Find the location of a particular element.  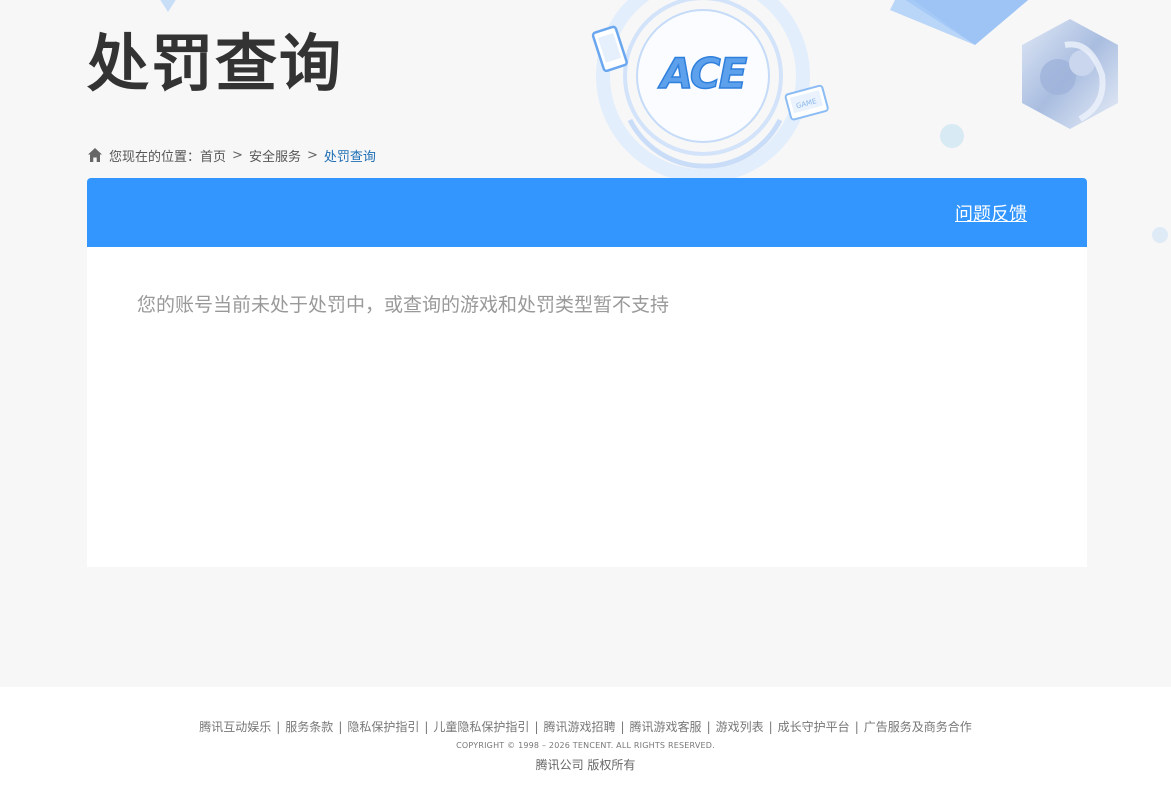

breadcrumb-prefix: 您现在的位置： is located at coordinates (155, 157).